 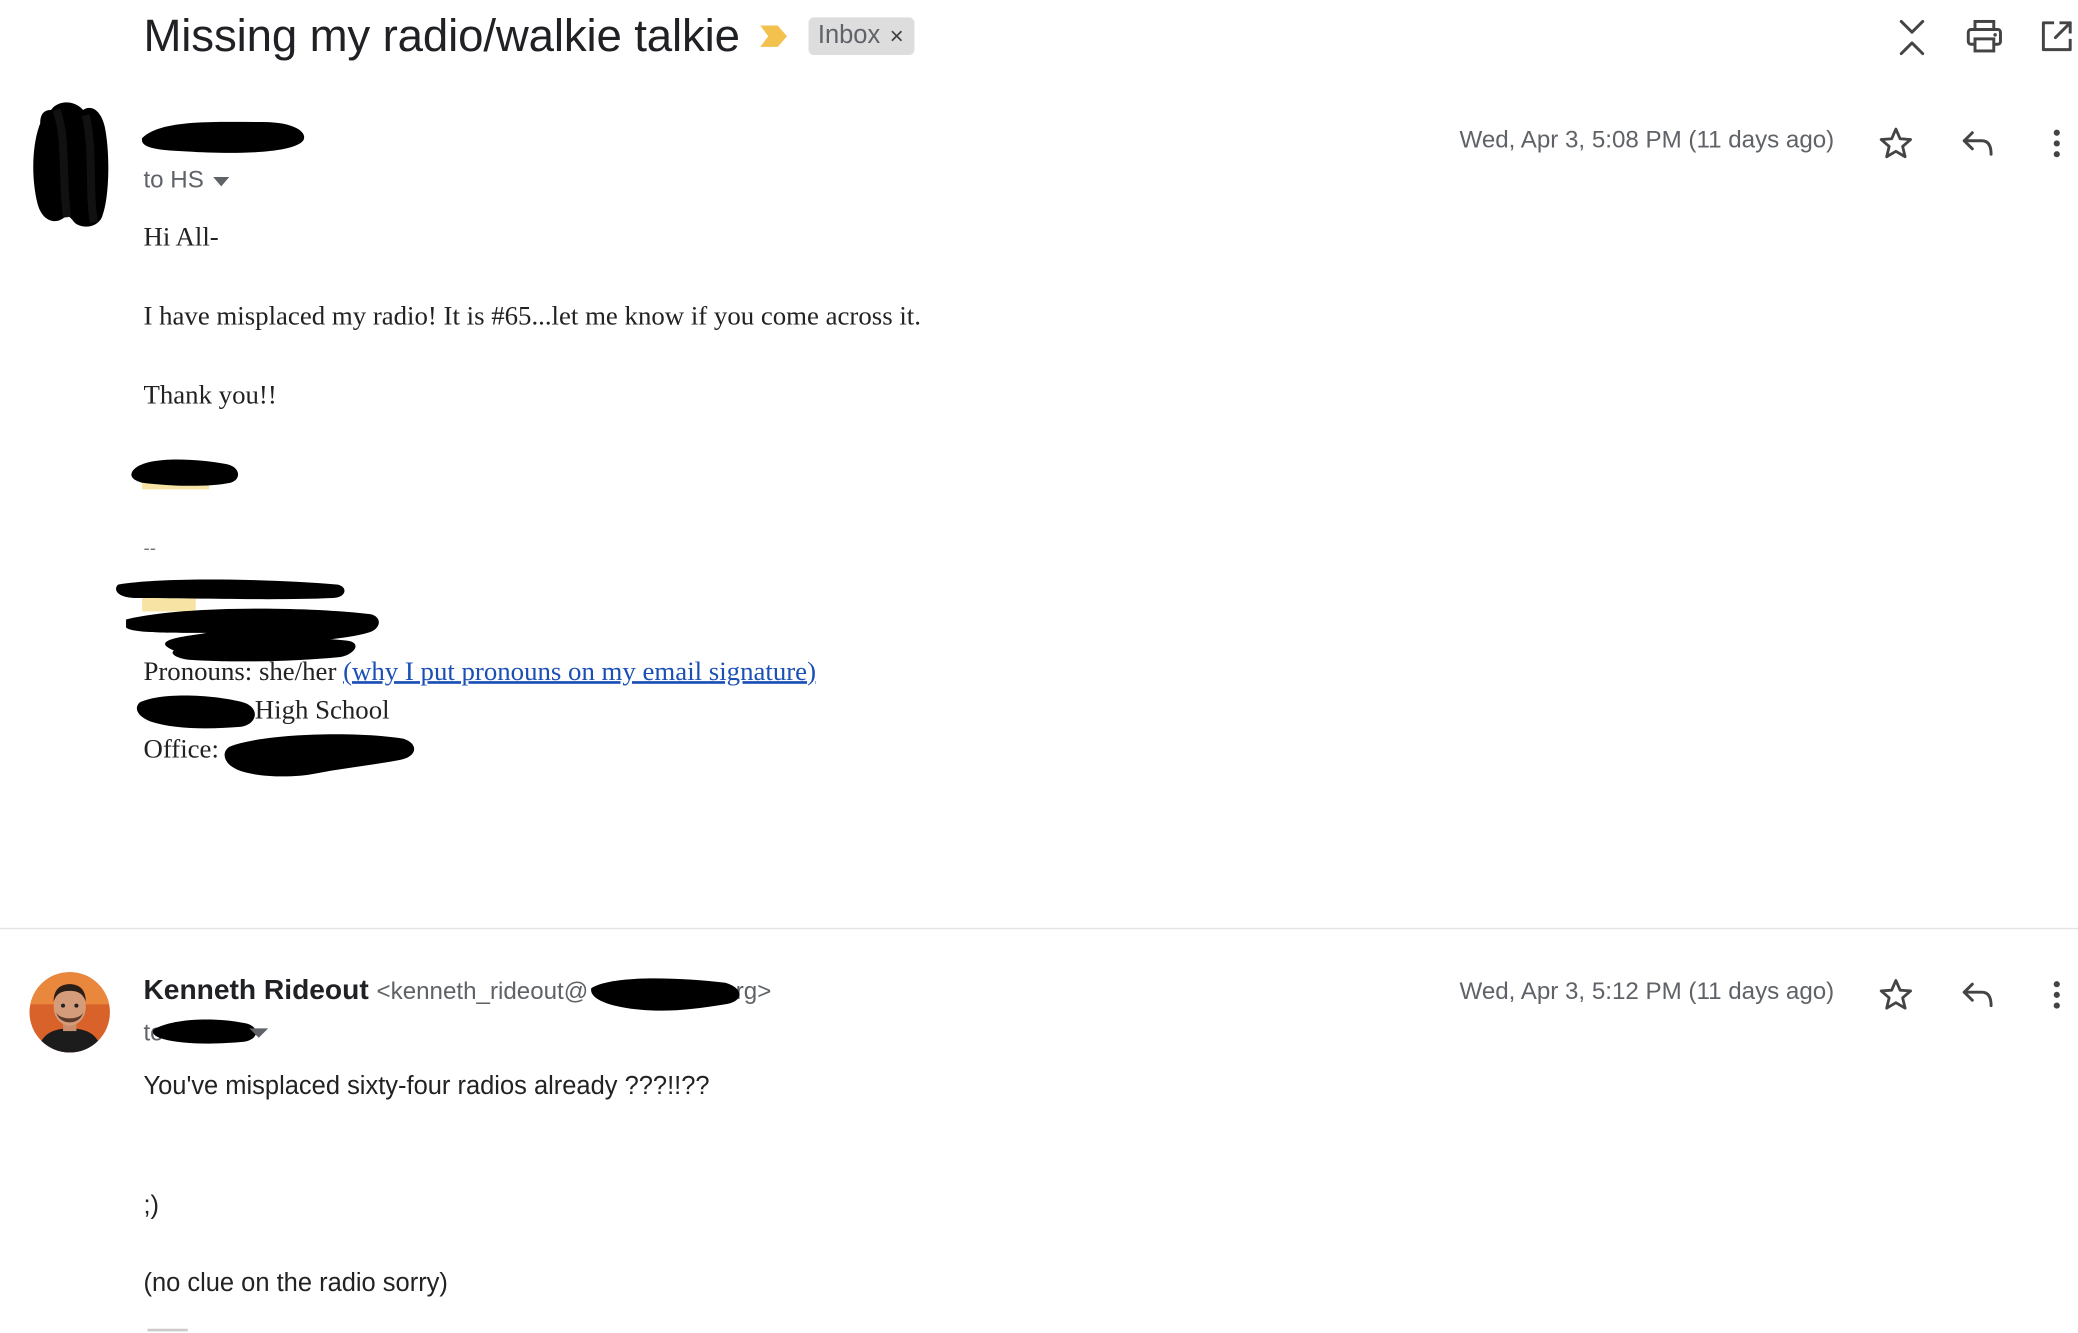 I want to click on remove-label-icon: ×, so click(x=897, y=36).